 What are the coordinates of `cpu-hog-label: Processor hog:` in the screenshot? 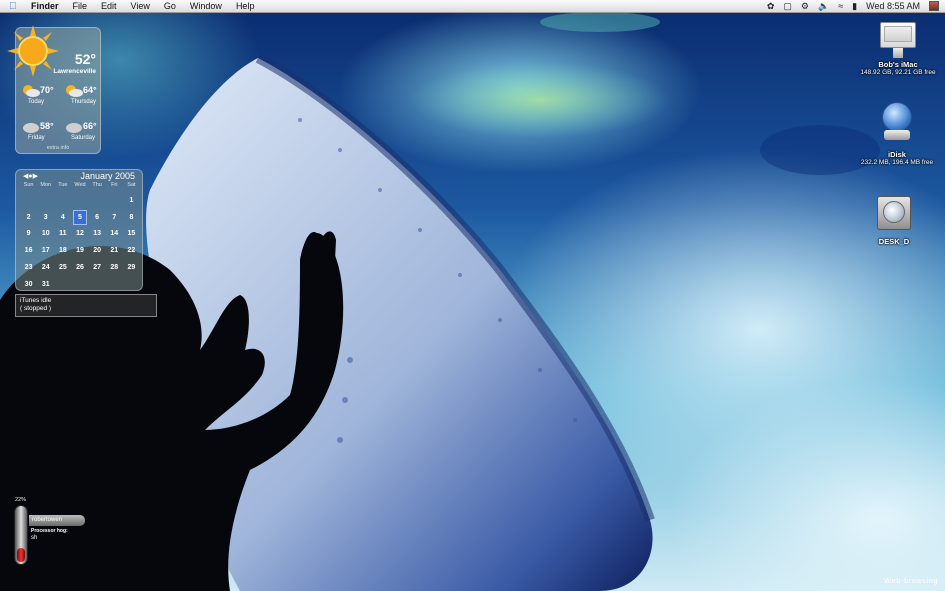 It's located at (49, 531).